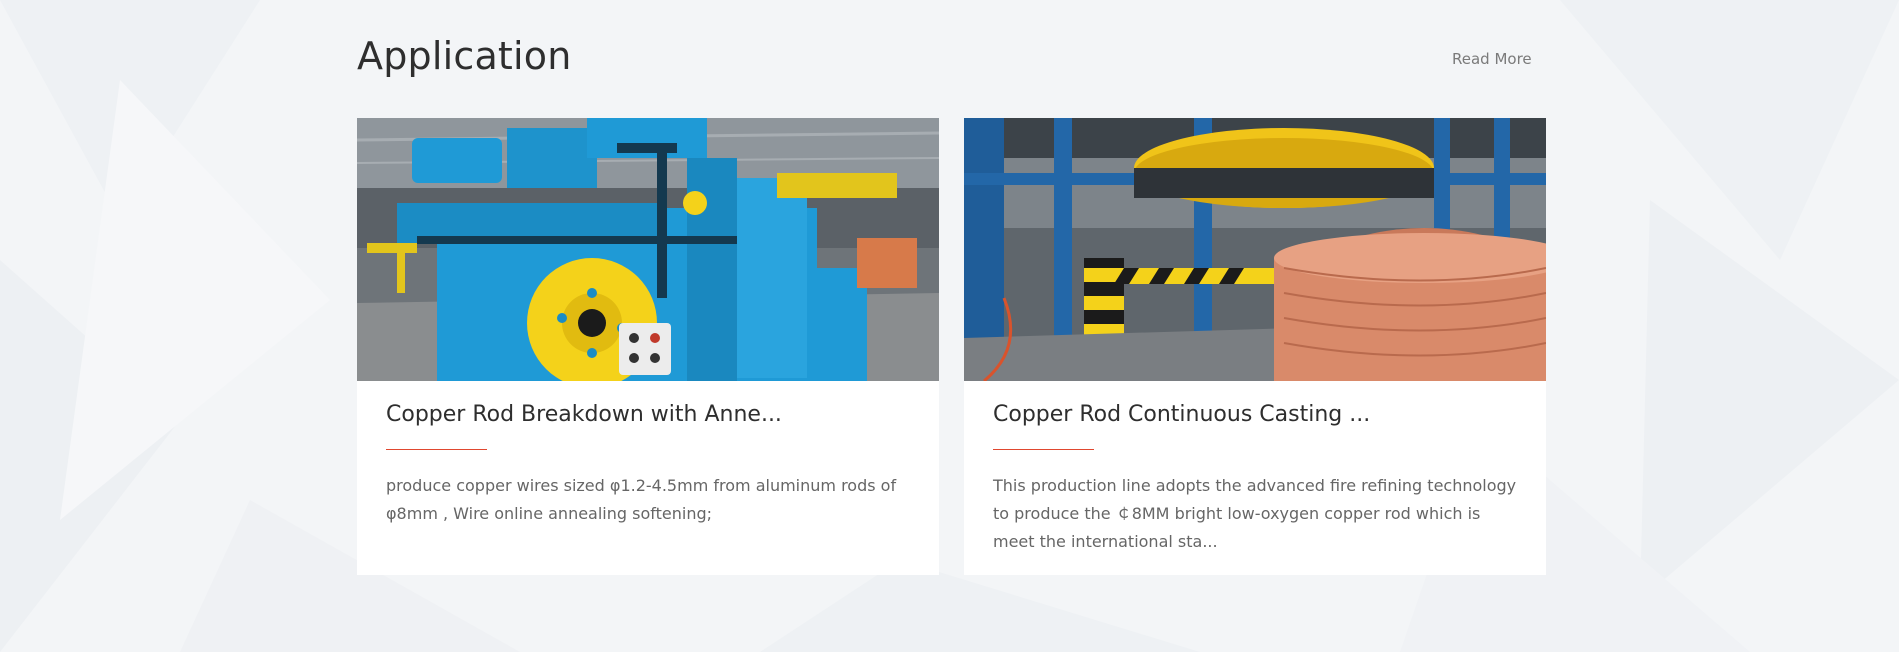 The width and height of the screenshot is (1899, 652). Describe the element at coordinates (648, 249) in the screenshot. I see `card-image-breakdown-machine` at that location.